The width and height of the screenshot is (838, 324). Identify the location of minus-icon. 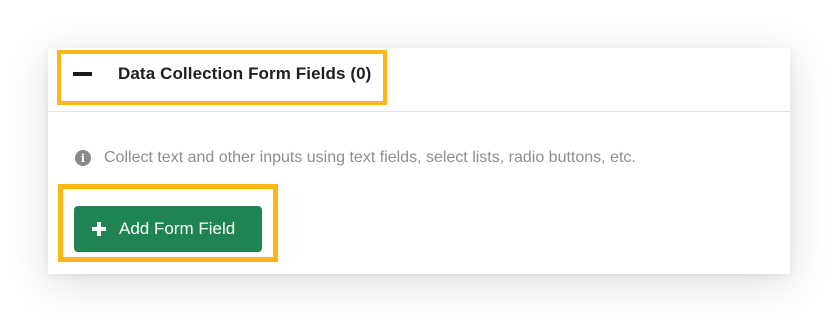
(82, 74).